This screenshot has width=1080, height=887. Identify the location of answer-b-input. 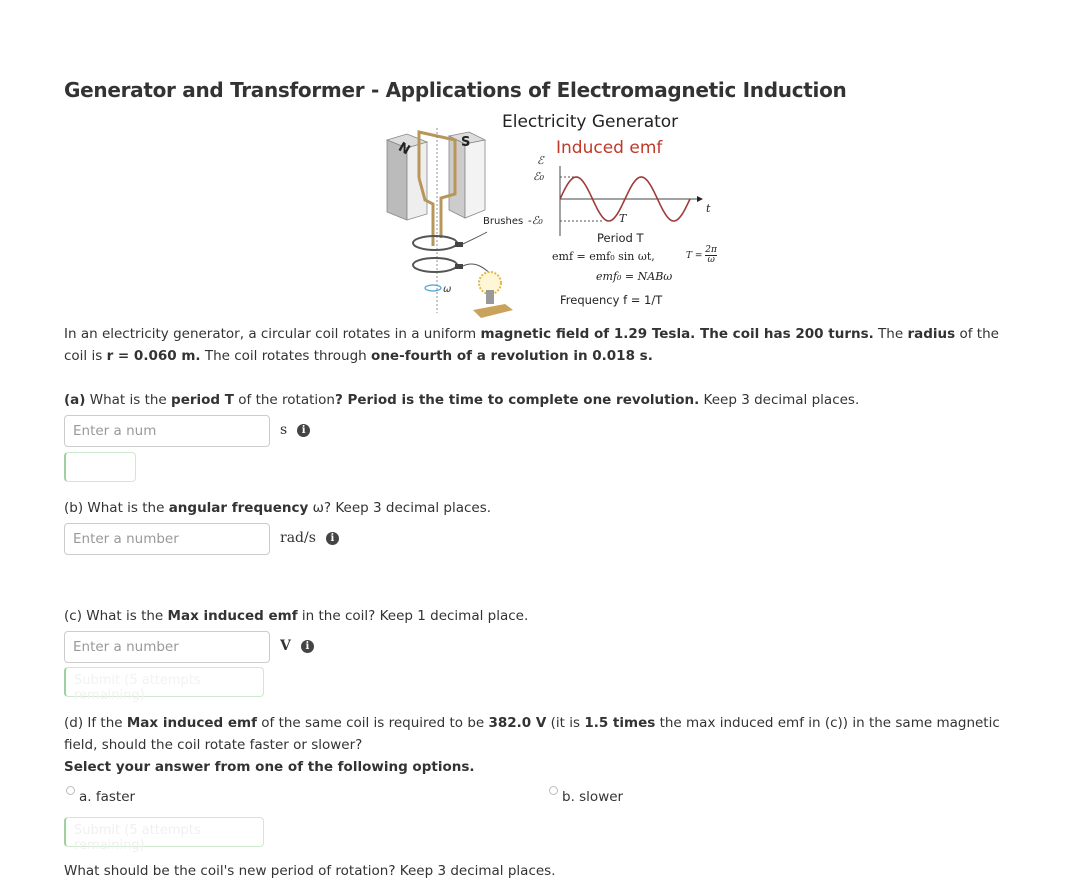
(167, 539).